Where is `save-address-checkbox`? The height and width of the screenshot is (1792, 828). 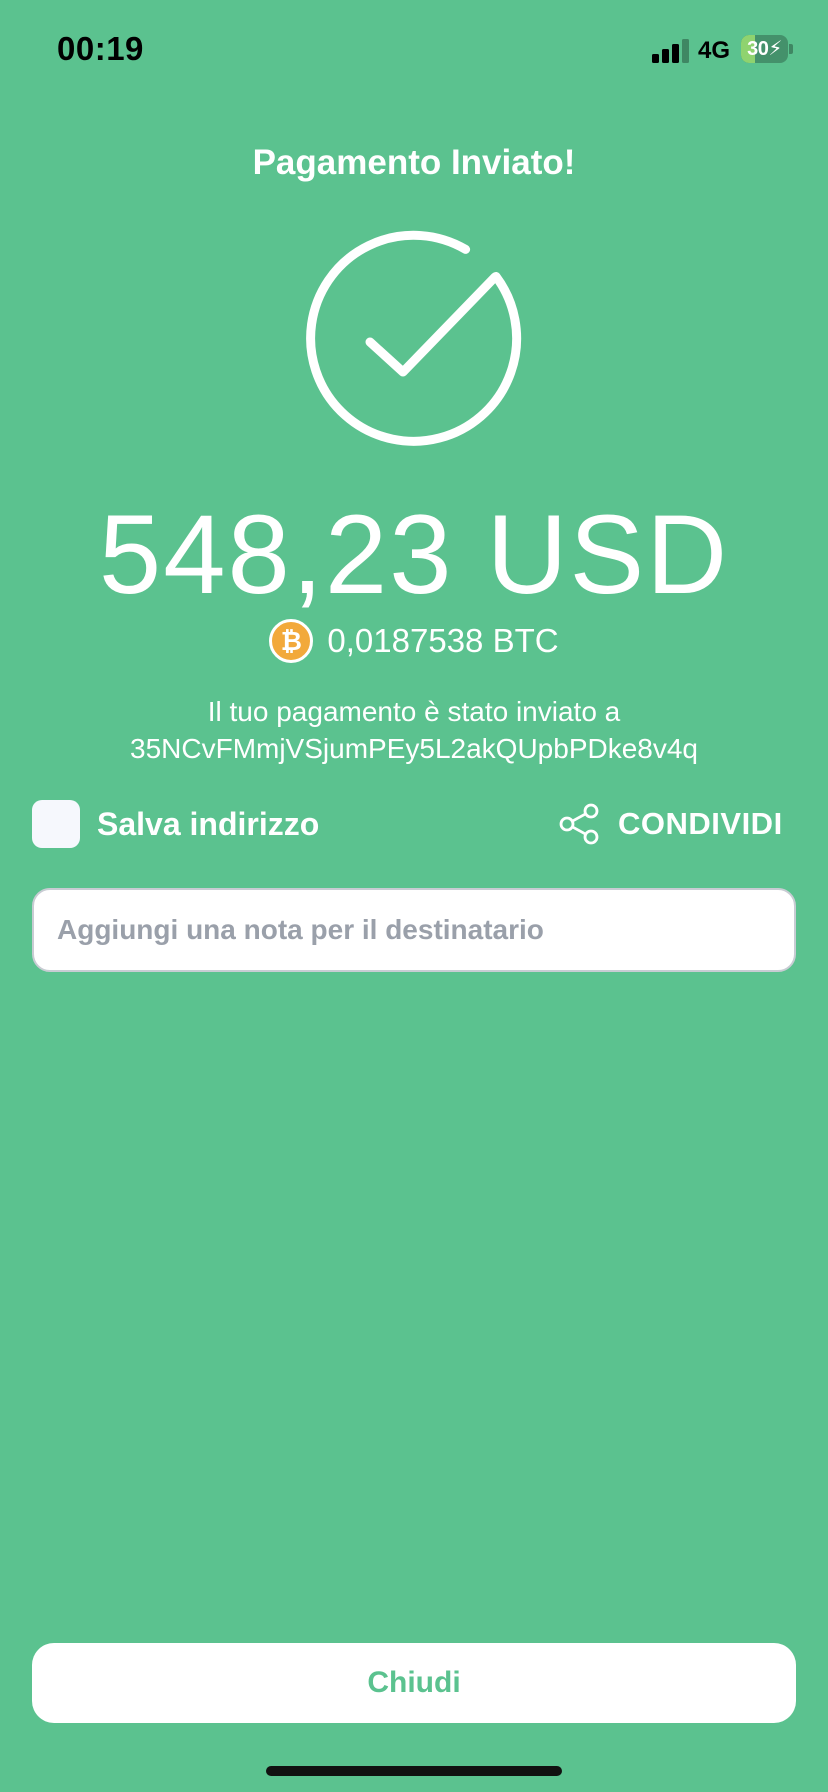
save-address-checkbox is located at coordinates (56, 824).